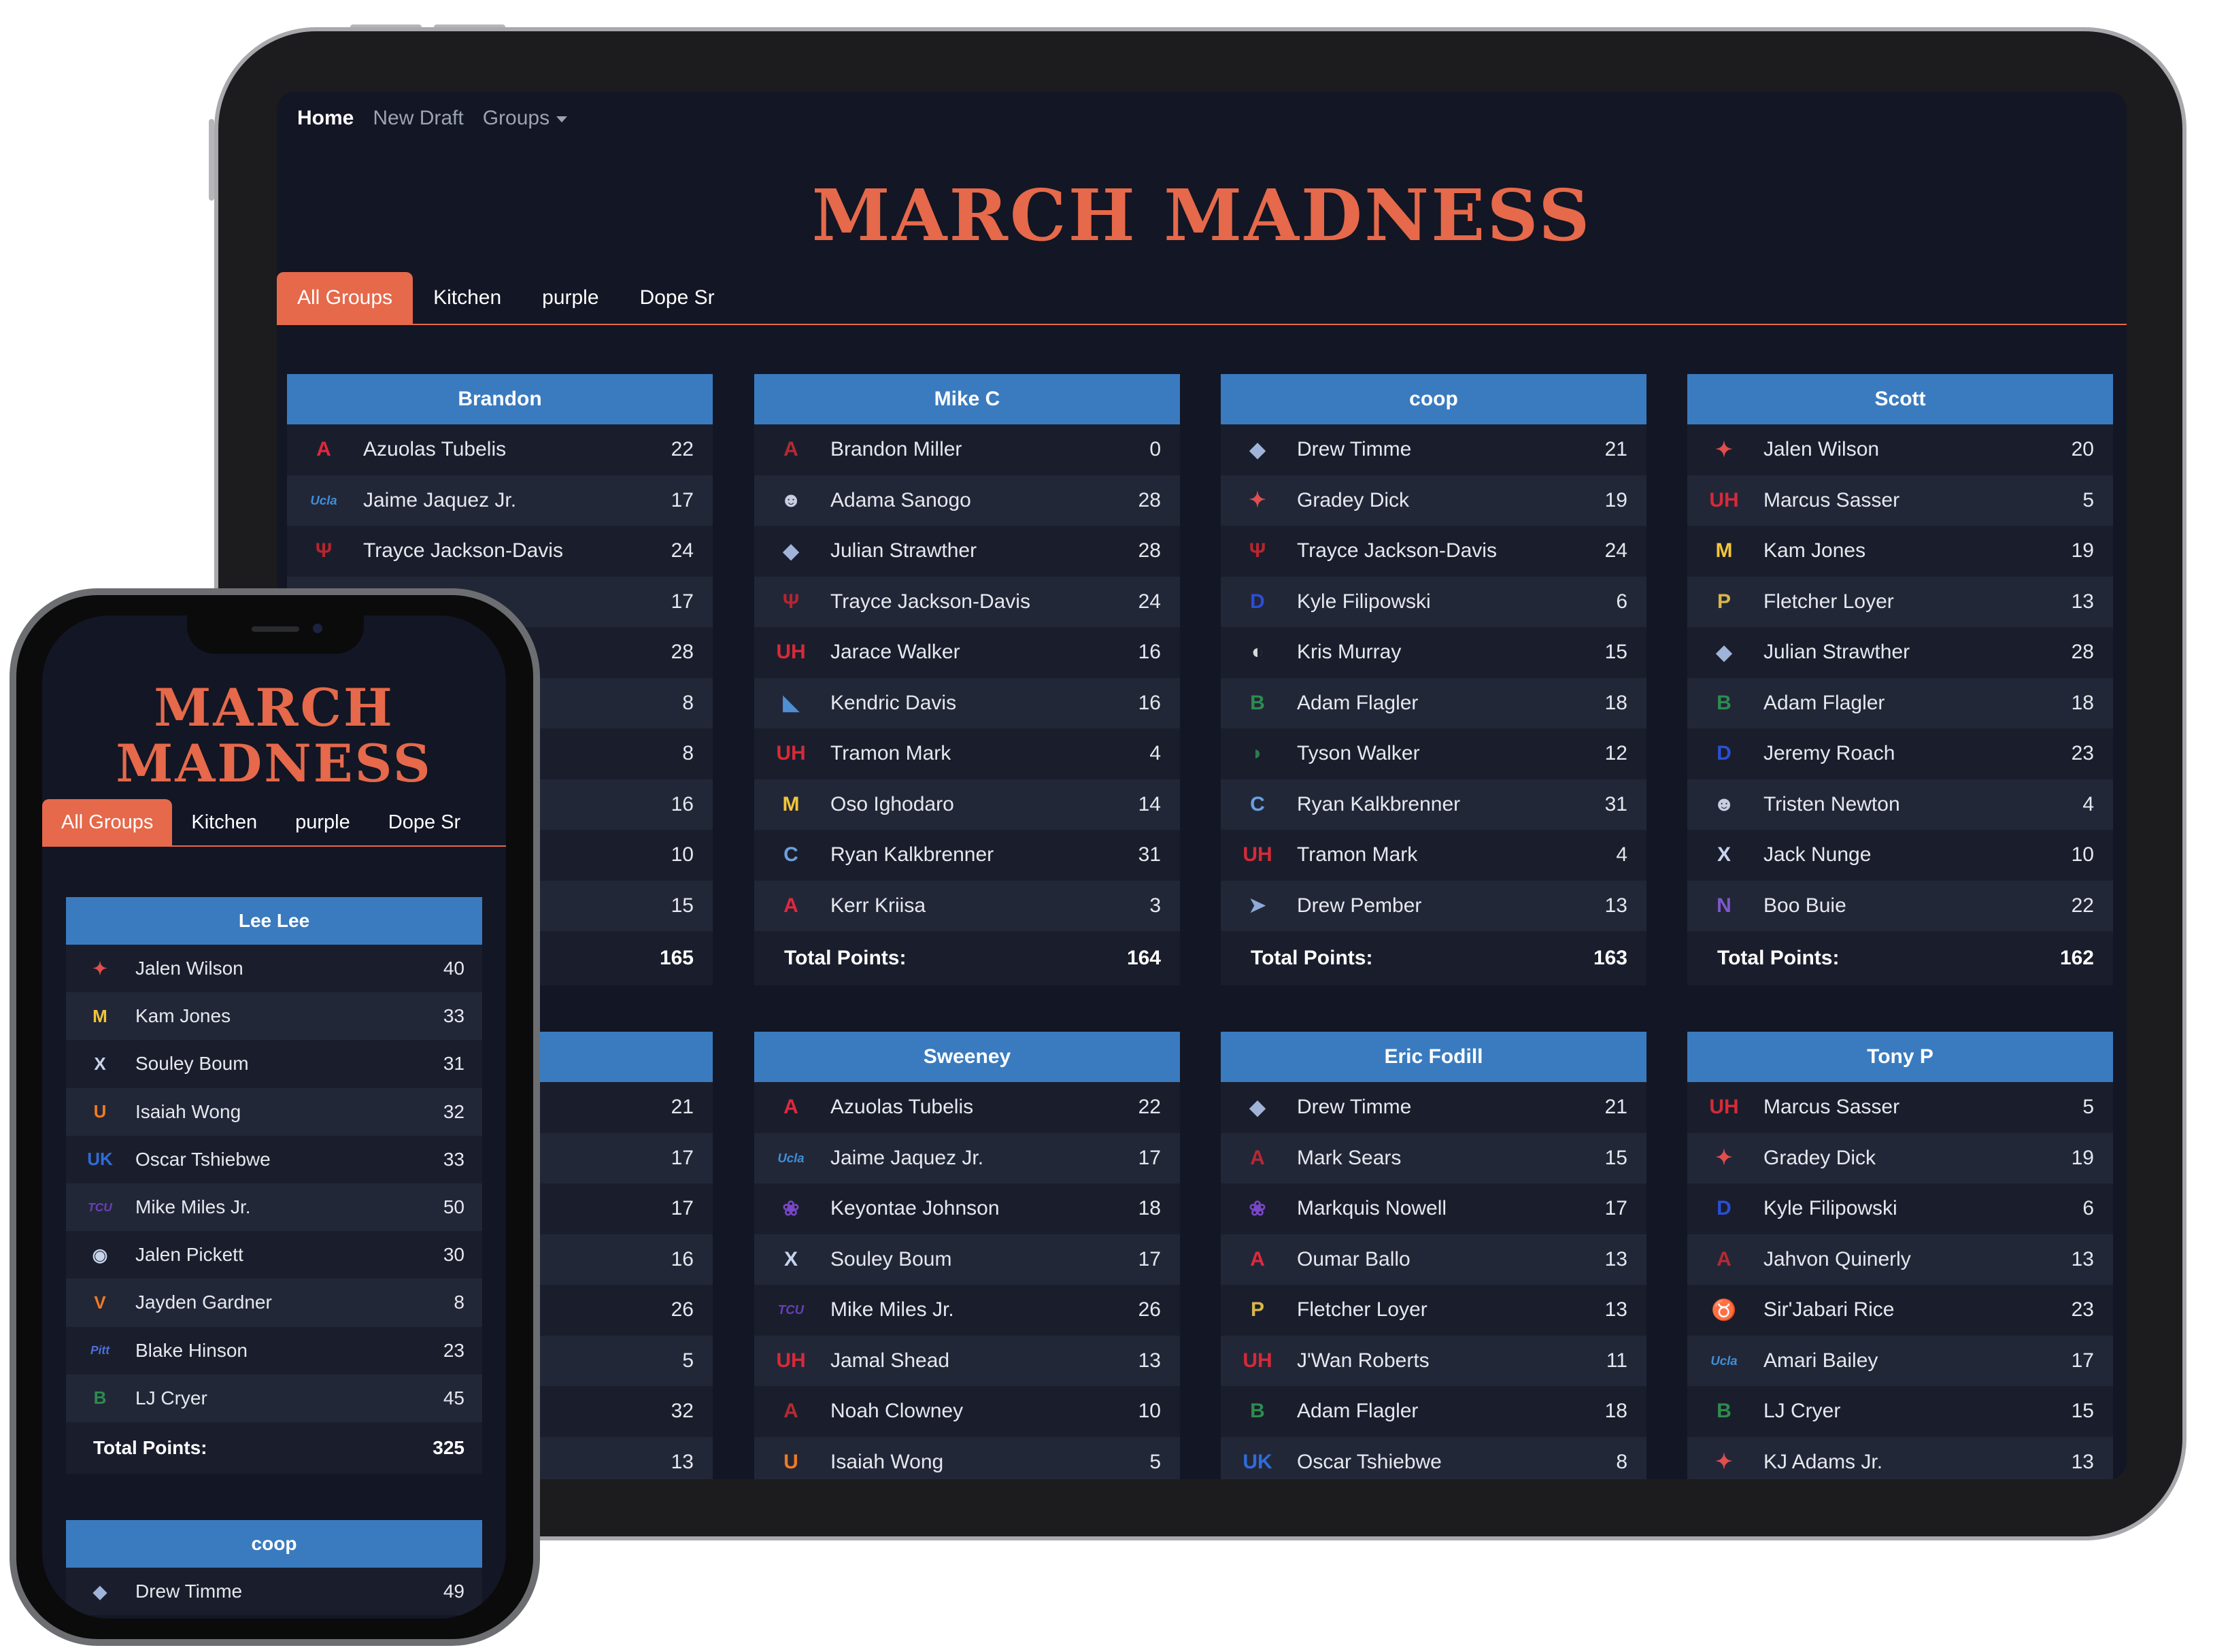  Describe the element at coordinates (967, 1057) in the screenshot. I see `team-card-header: Sweeney` at that location.